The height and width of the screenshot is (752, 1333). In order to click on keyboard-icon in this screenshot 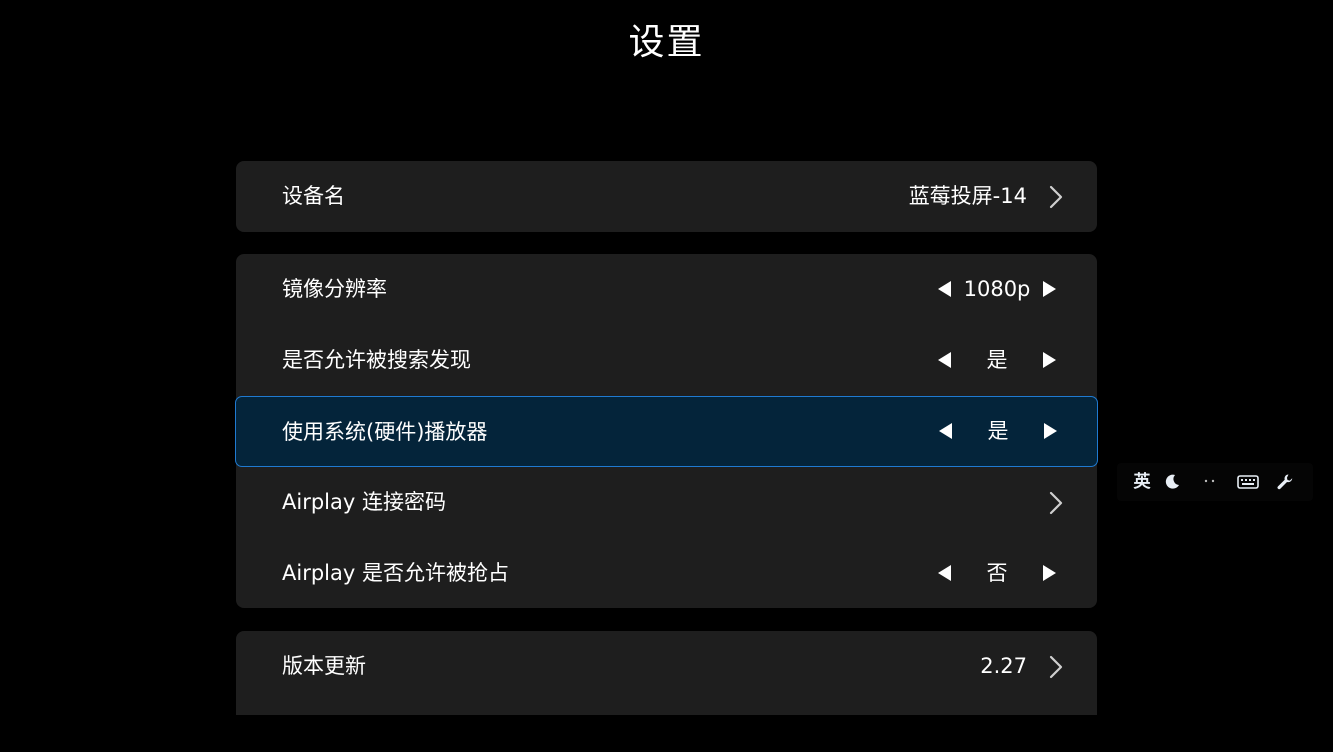, I will do `click(1248, 482)`.